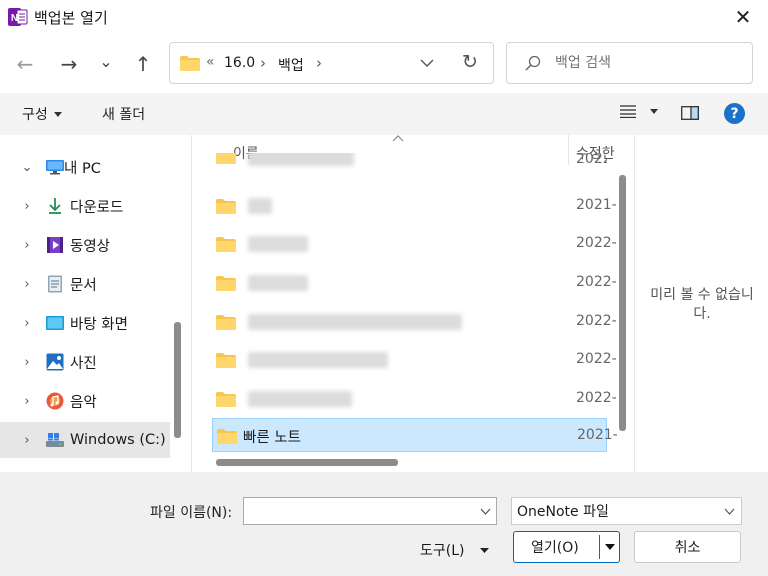 The width and height of the screenshot is (768, 576). I want to click on sidebar-item-label: 다운로드, so click(97, 207).